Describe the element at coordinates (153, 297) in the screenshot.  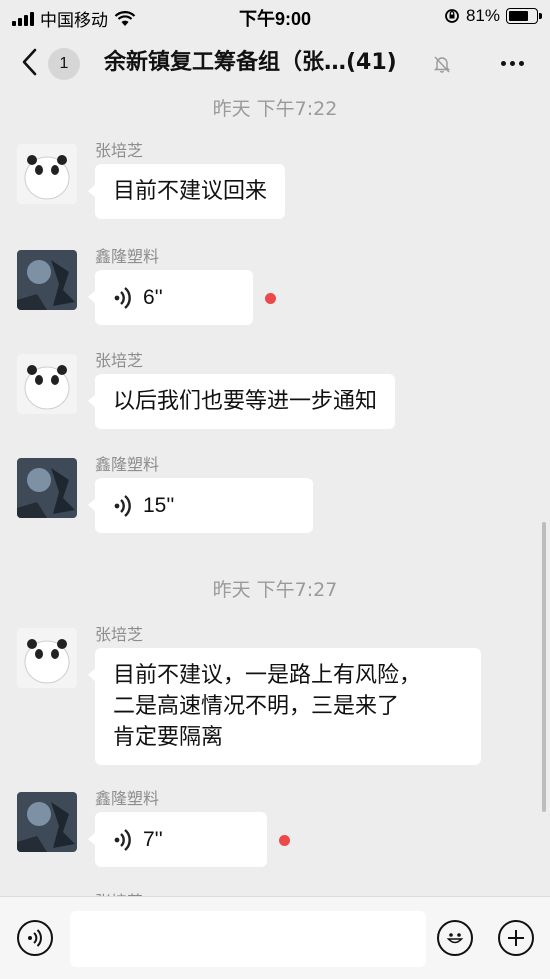
I see `voice-duration: 6''` at that location.